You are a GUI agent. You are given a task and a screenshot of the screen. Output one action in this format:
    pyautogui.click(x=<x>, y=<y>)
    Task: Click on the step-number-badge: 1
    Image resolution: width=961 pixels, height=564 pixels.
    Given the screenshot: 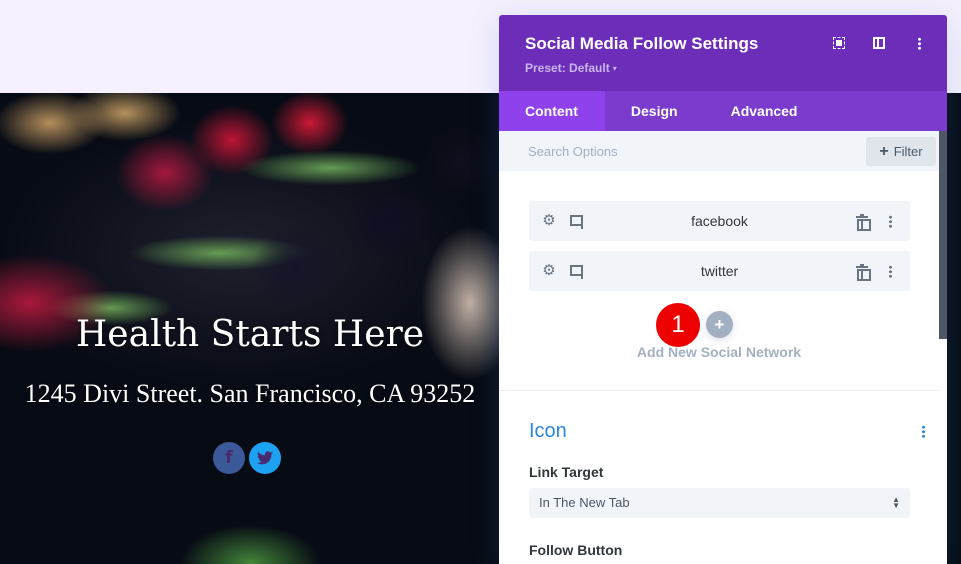 What is the action you would take?
    pyautogui.click(x=678, y=325)
    